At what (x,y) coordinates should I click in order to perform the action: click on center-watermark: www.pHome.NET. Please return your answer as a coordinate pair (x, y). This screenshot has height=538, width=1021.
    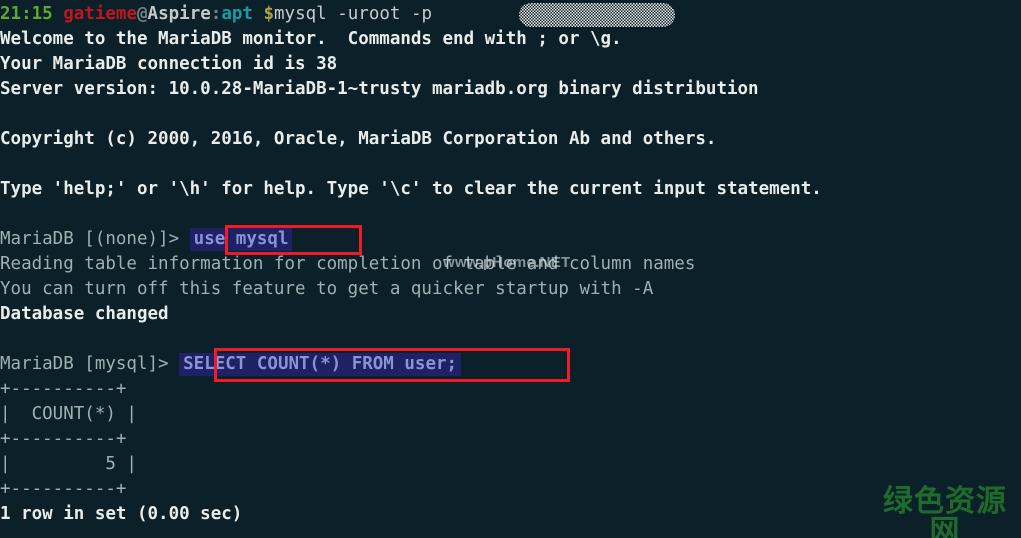
    Looking at the image, I should click on (507, 262).